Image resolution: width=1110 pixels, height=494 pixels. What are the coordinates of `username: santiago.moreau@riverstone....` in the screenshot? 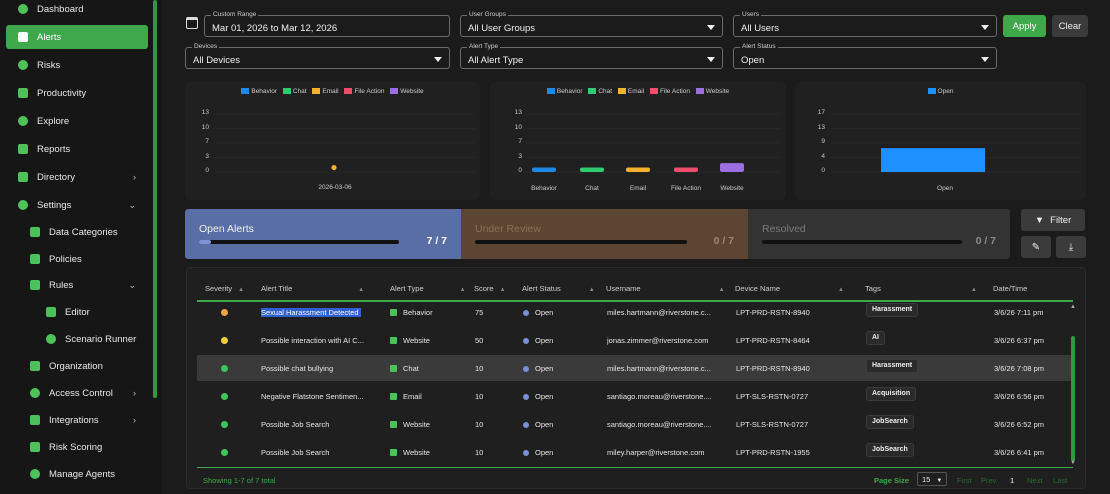 It's located at (659, 396).